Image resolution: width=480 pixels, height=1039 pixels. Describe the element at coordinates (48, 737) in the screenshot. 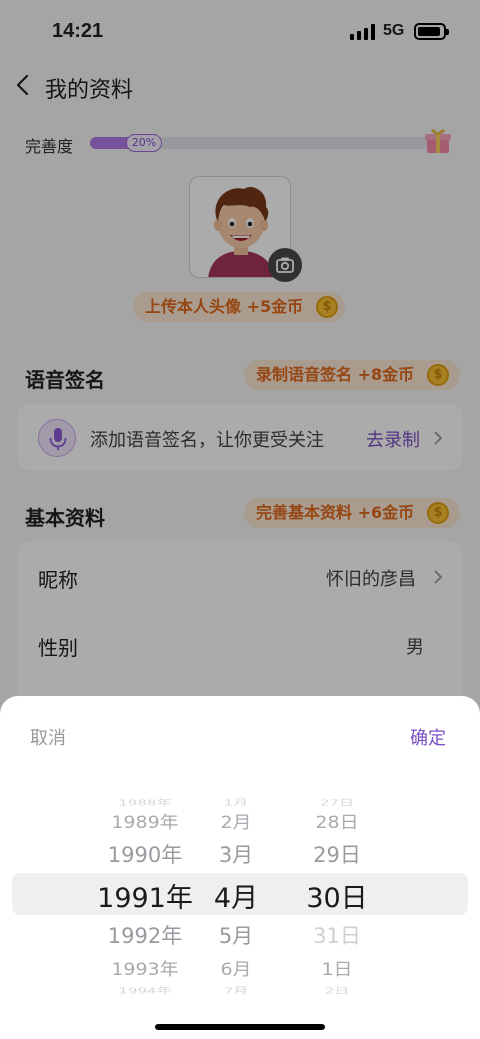

I see `cancel-button: 取消` at that location.